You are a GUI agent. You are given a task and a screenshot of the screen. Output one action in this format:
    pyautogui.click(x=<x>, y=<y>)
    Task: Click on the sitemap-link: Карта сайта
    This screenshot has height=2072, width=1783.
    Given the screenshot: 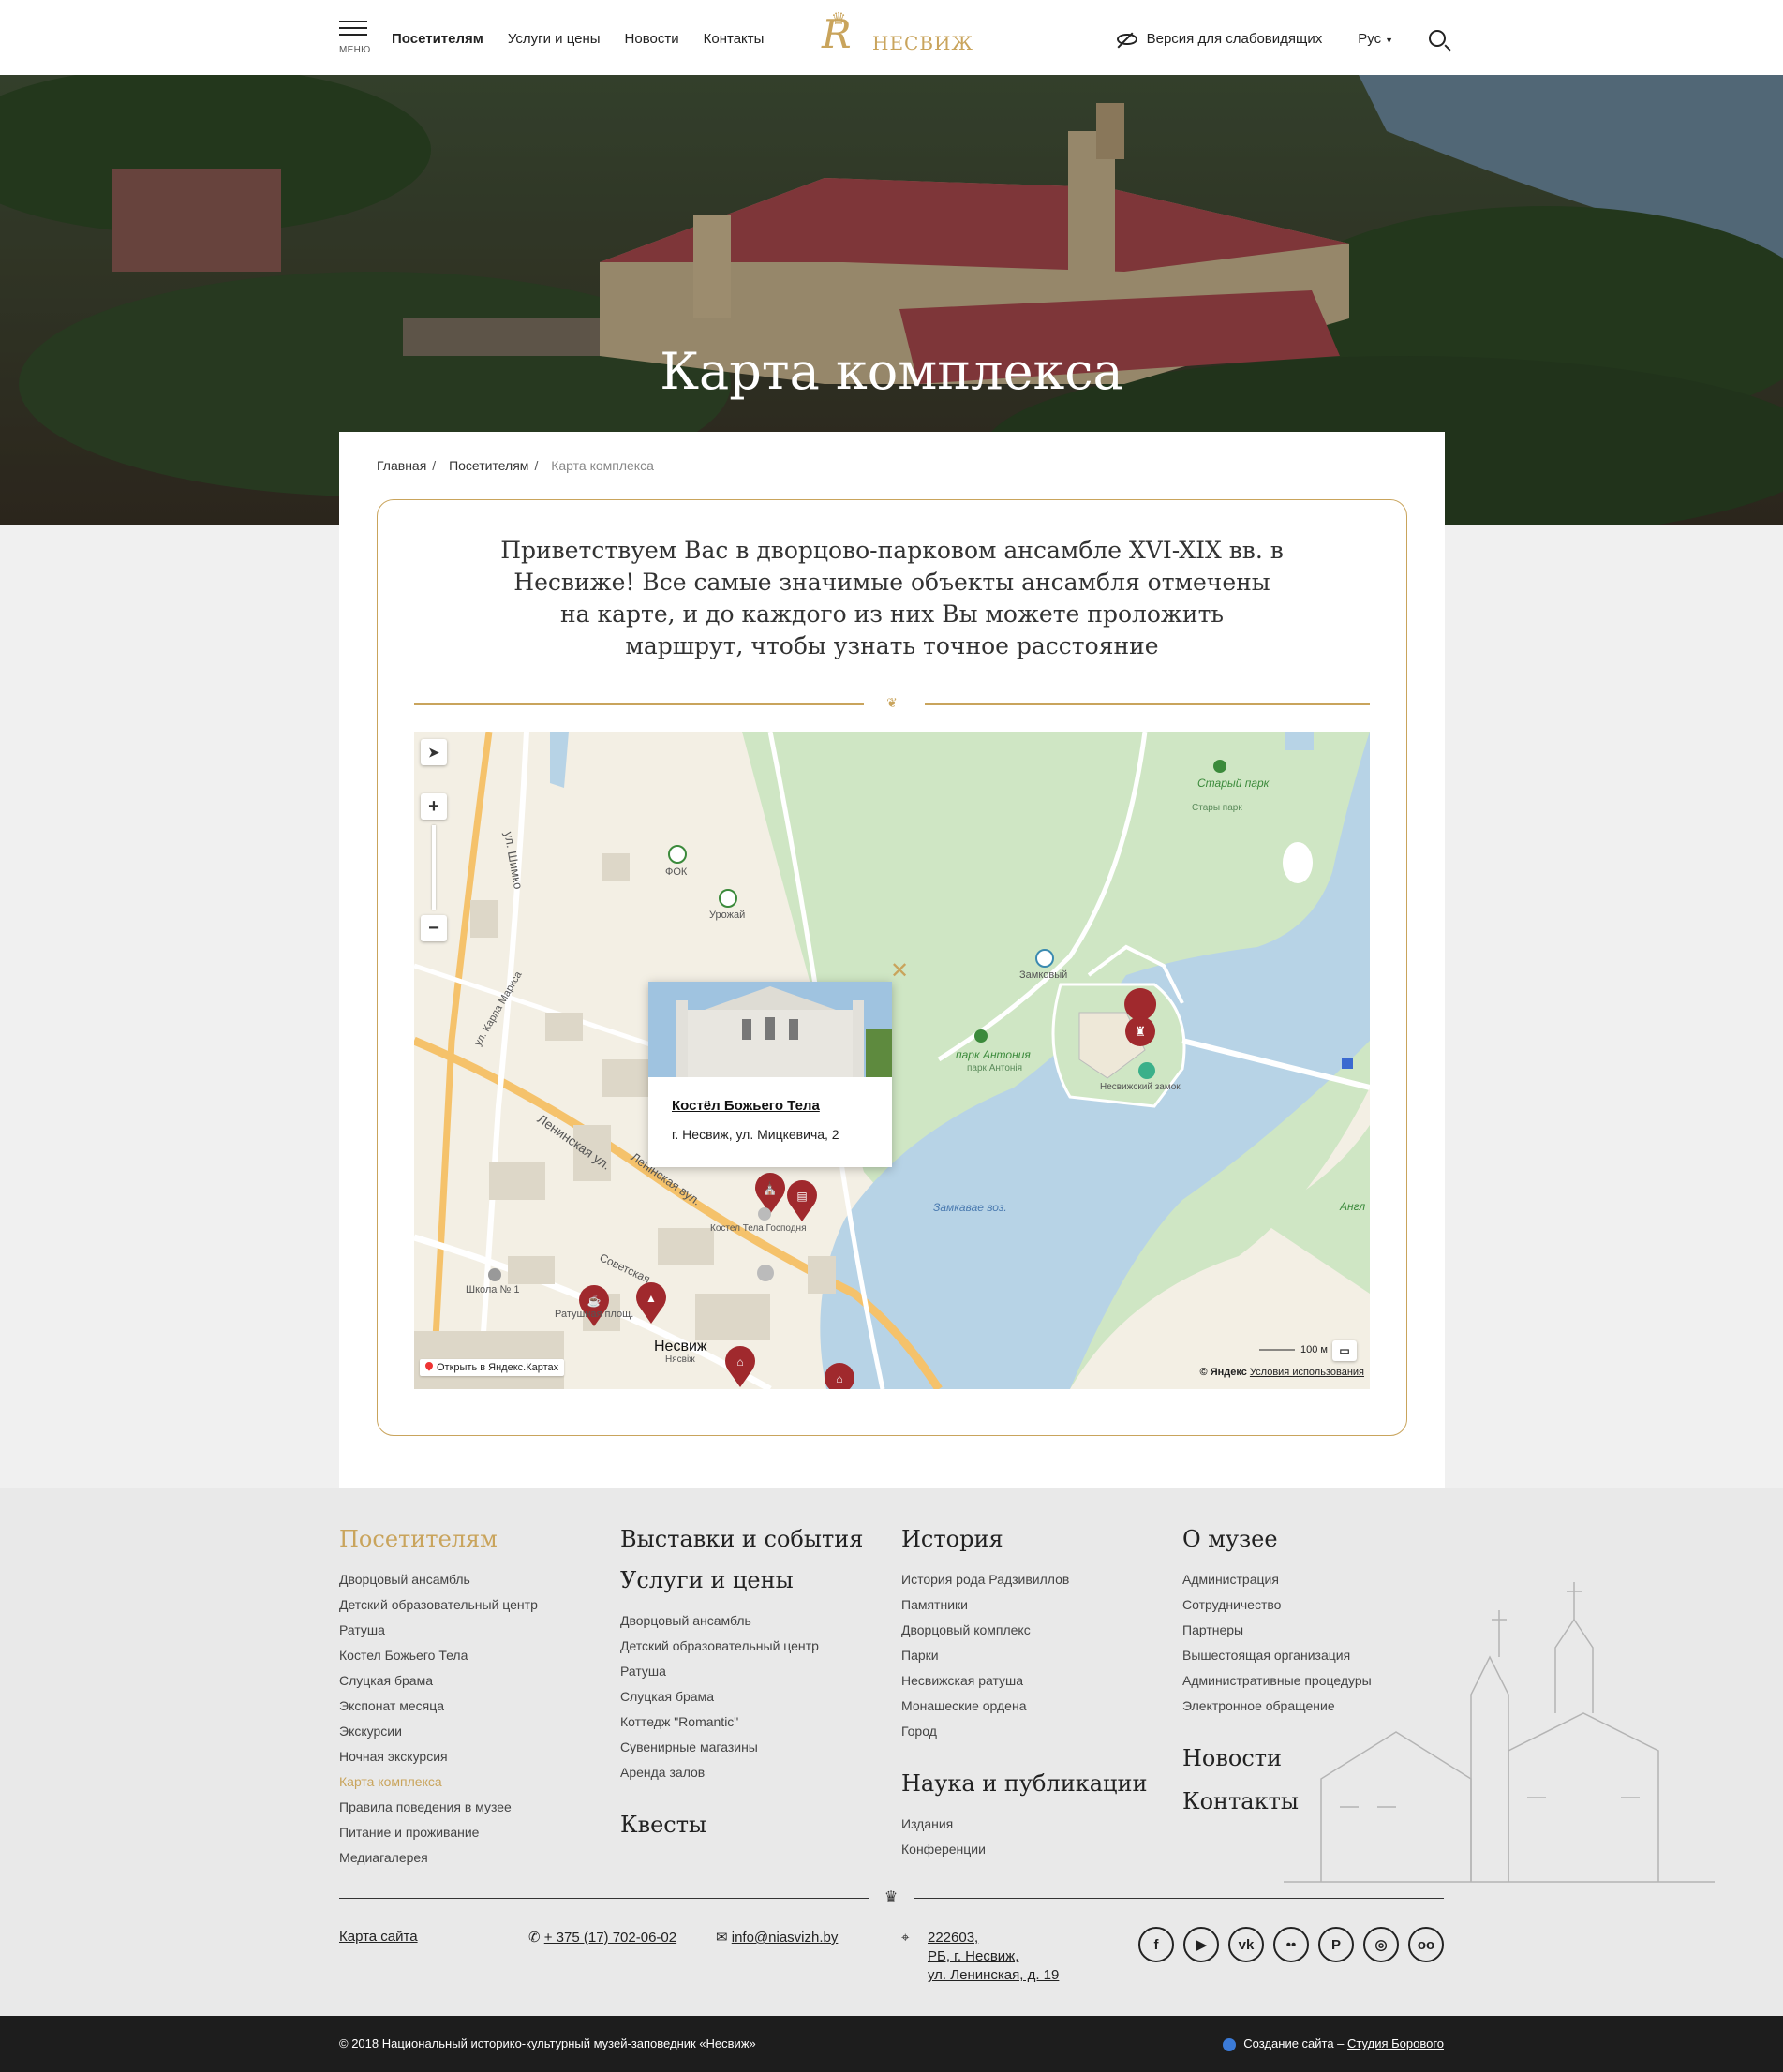 What is the action you would take?
    pyautogui.click(x=378, y=1937)
    